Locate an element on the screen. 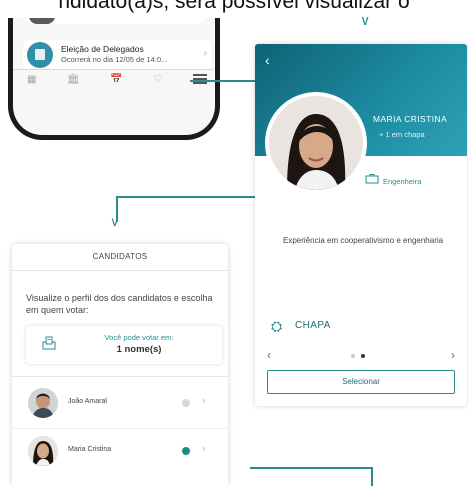  vote-limit-box: Você pode votar em: 1 nome(s) is located at coordinates (124, 345).